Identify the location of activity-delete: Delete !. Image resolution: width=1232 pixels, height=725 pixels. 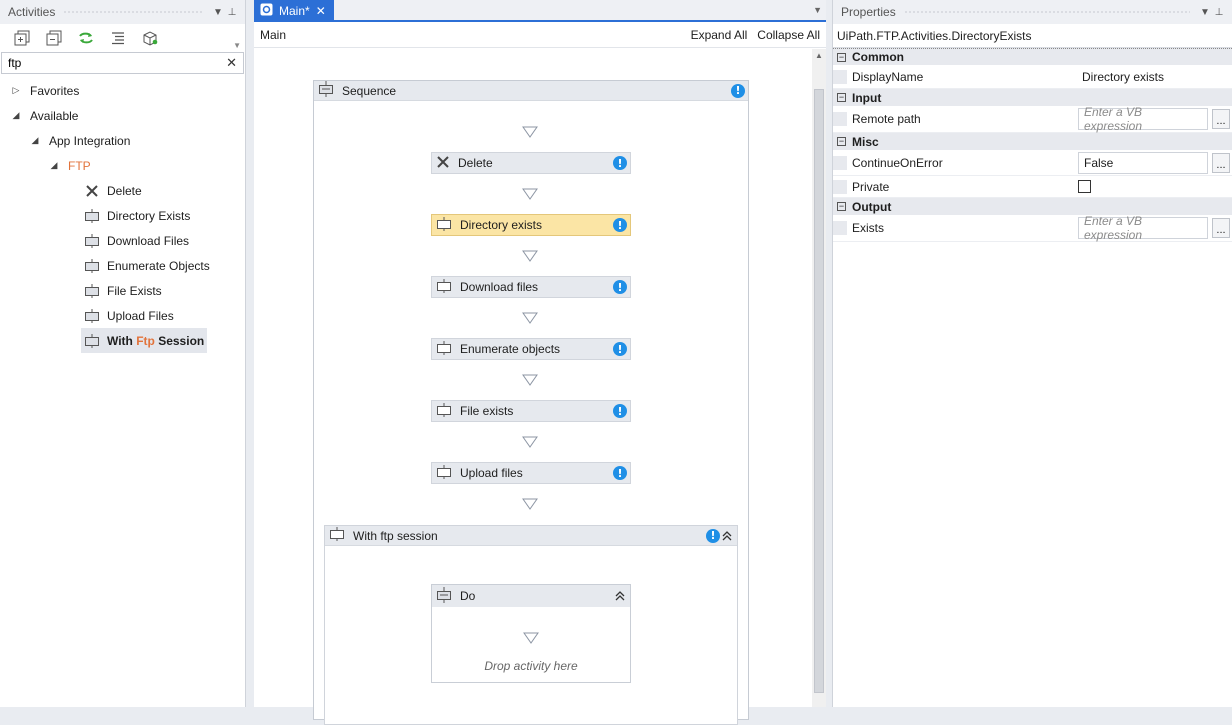
(531, 163).